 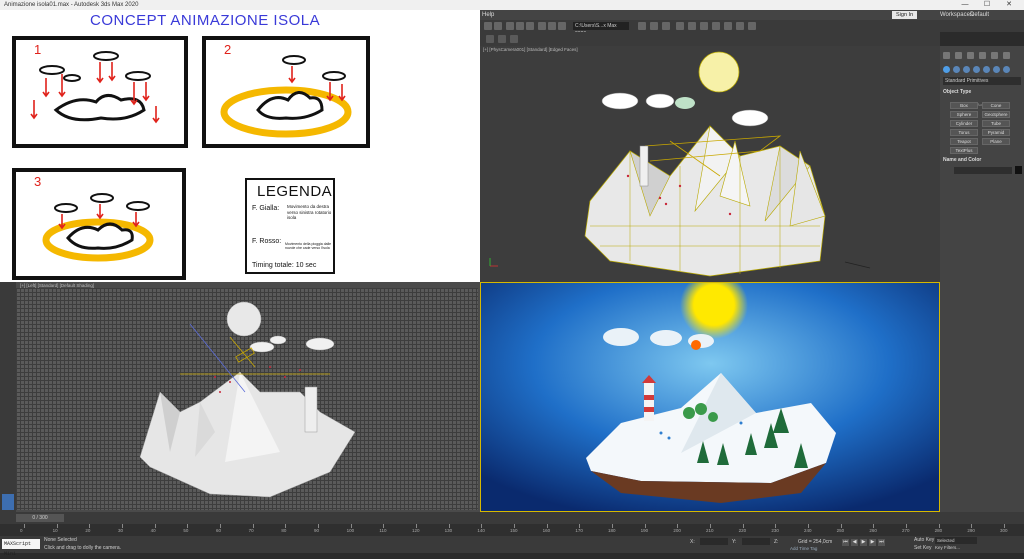 What do you see at coordinates (996, 123) in the screenshot?
I see `tube-button: Tube` at bounding box center [996, 123].